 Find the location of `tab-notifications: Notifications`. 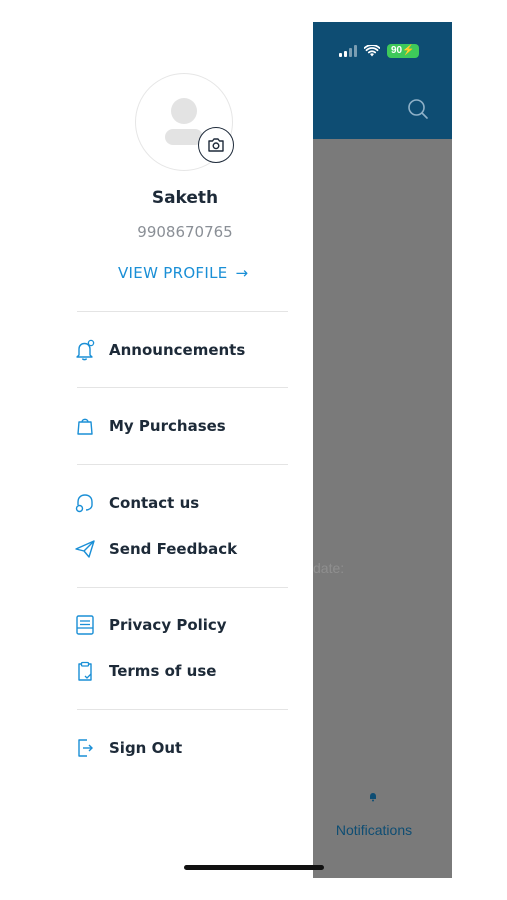

tab-notifications: Notifications is located at coordinates (374, 830).